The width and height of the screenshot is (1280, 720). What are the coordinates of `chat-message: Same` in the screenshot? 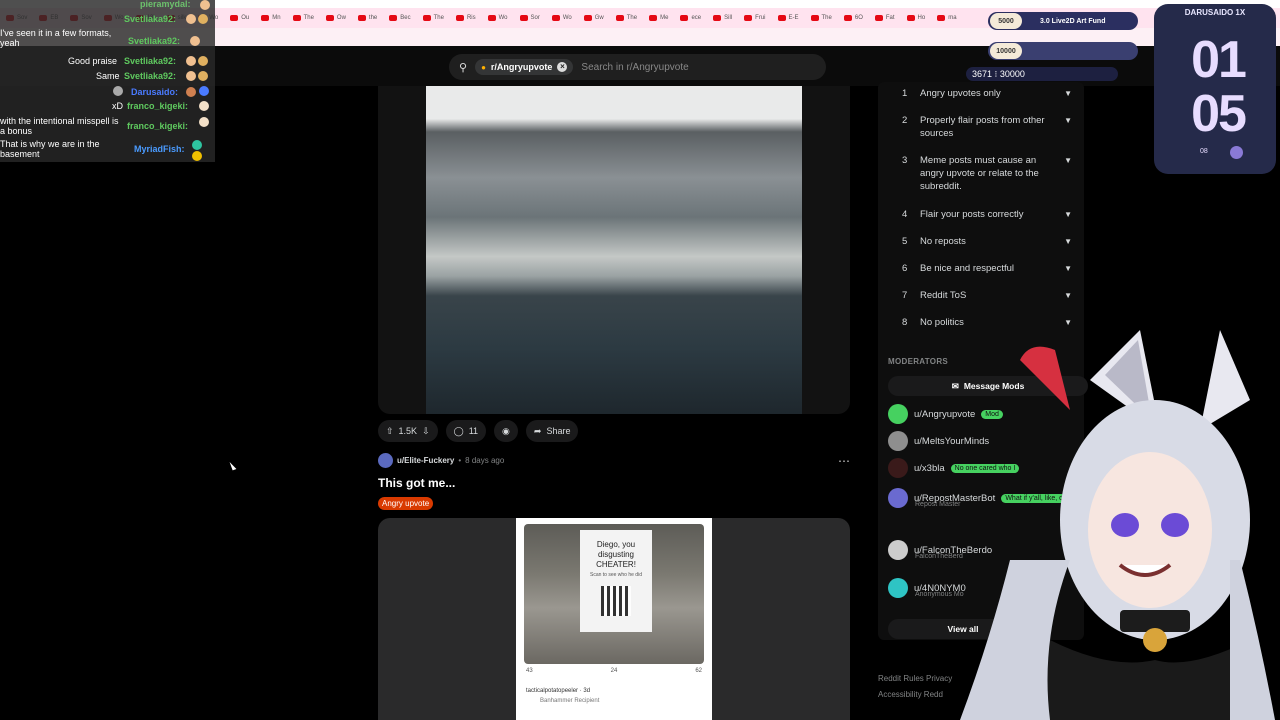 It's located at (108, 76).